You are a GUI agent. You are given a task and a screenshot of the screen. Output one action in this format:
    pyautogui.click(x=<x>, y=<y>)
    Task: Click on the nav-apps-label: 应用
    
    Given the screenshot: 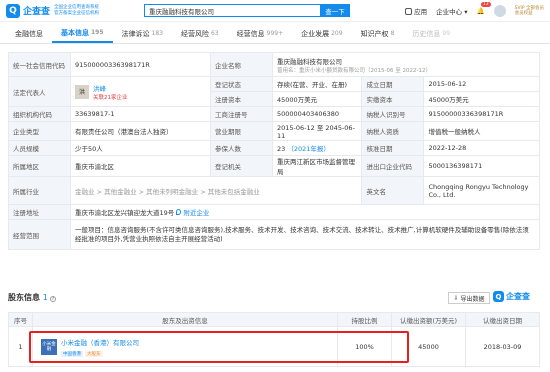 What is the action you would take?
    pyautogui.click(x=421, y=11)
    